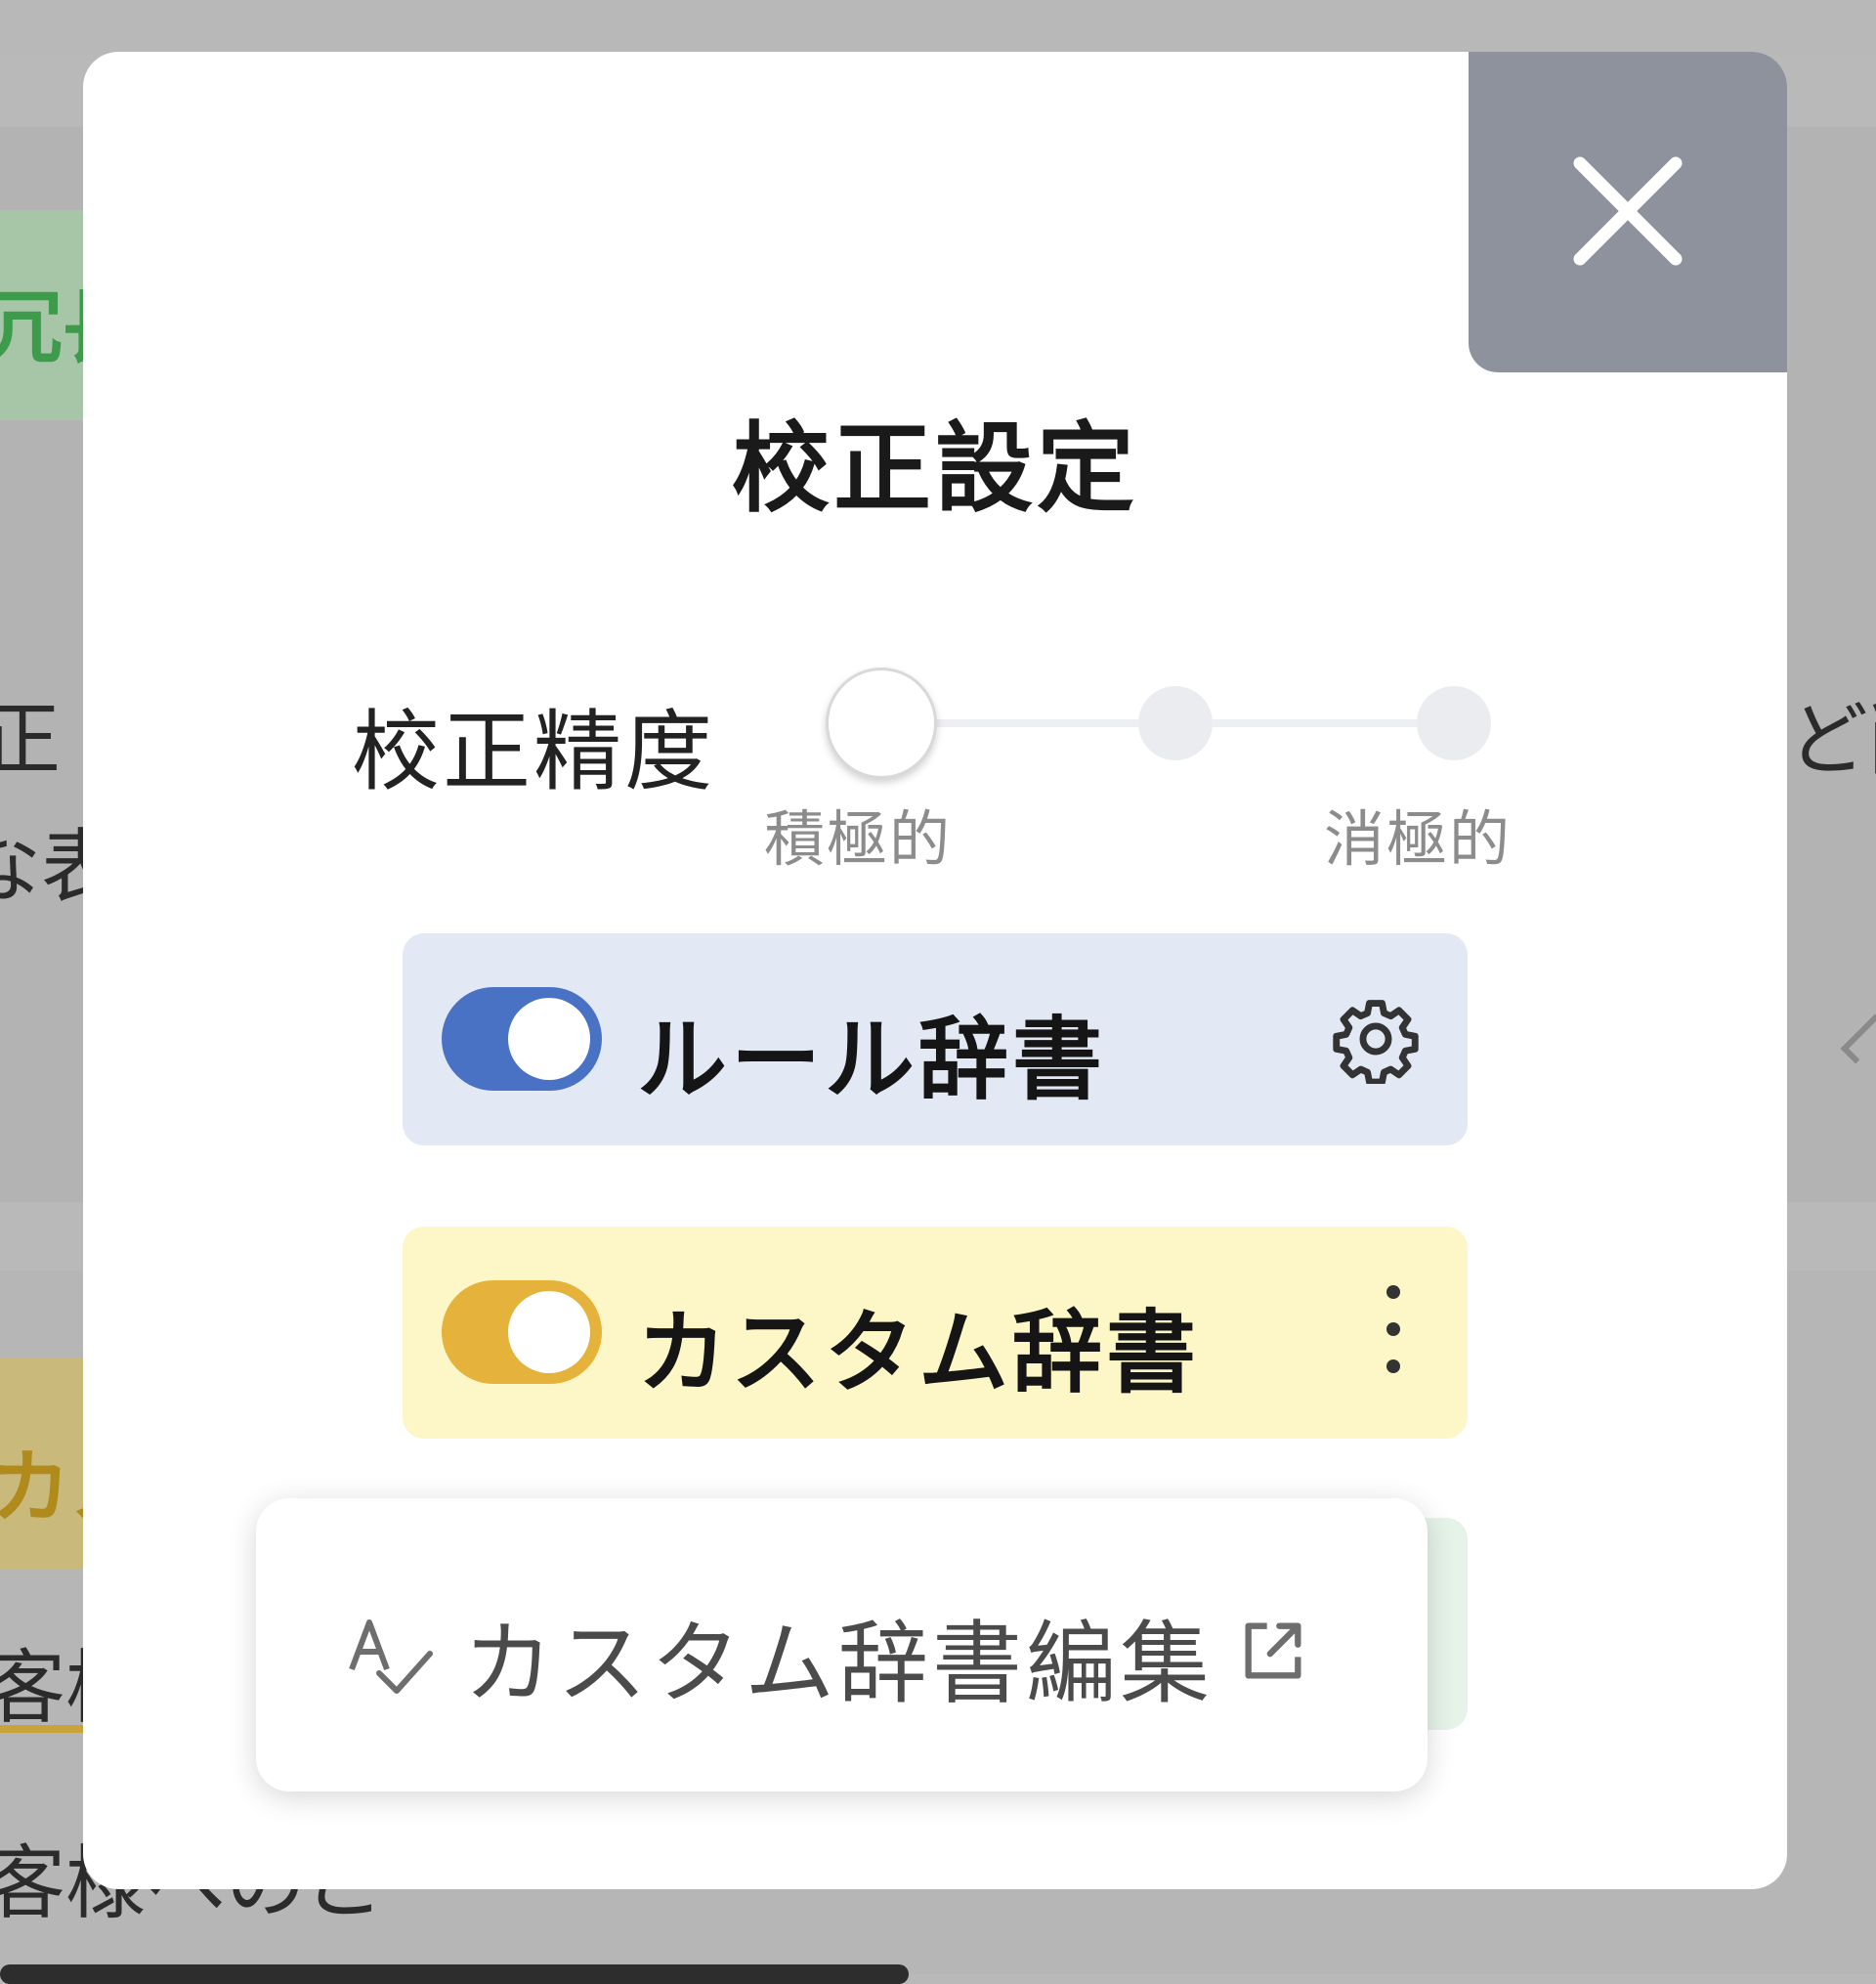  Describe the element at coordinates (533, 752) in the screenshot. I see `precision-label: 校正精度` at that location.